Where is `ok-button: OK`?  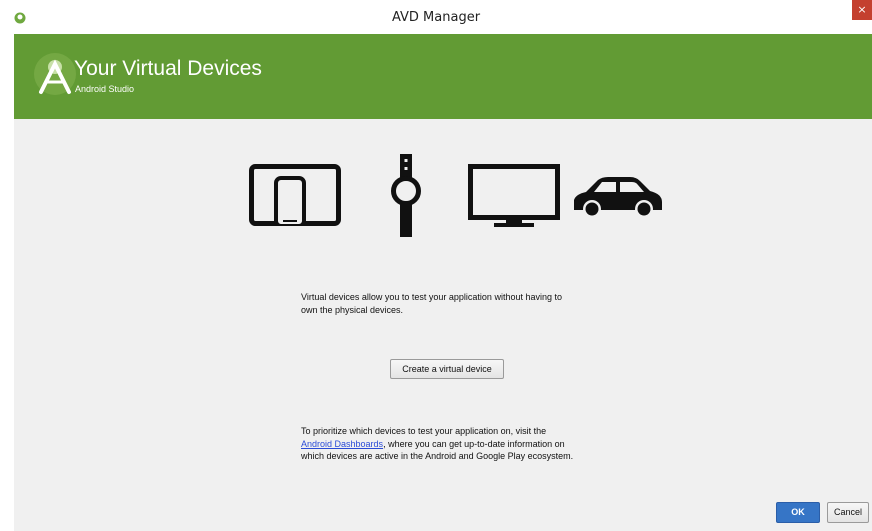
ok-button: OK is located at coordinates (798, 512).